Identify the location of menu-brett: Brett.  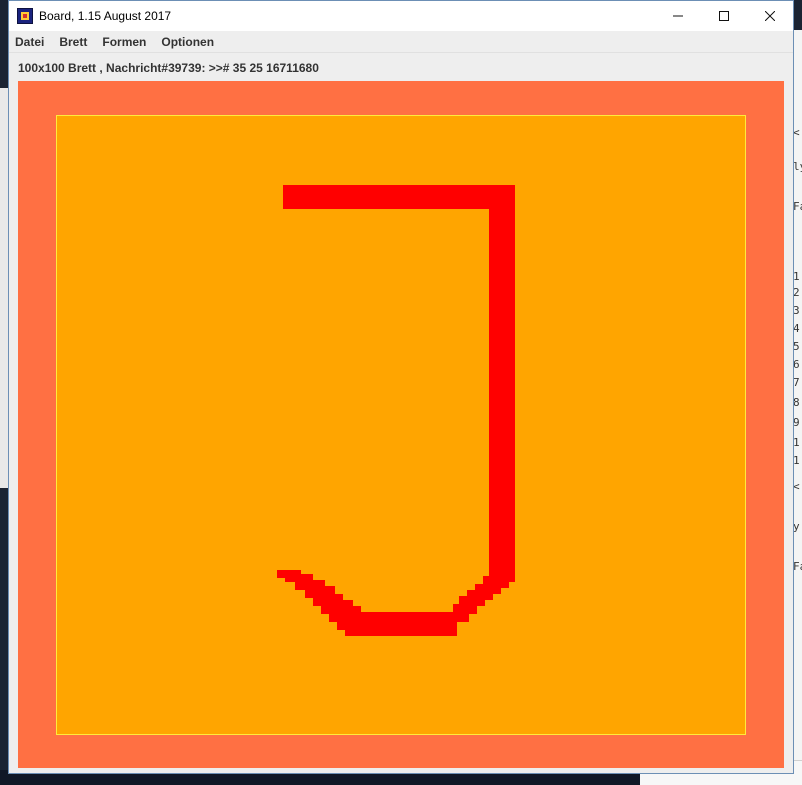
(73, 42).